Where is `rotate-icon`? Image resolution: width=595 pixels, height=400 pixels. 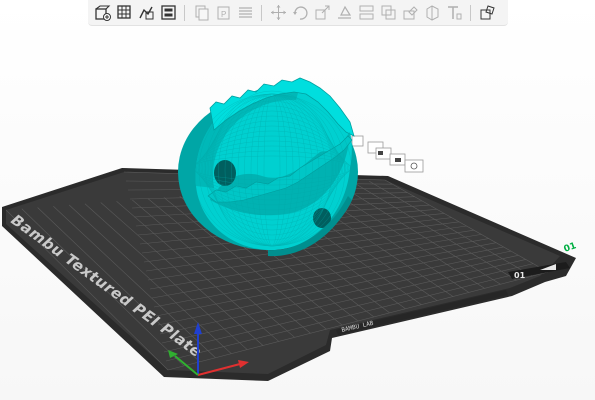
rotate-icon is located at coordinates (300, 13).